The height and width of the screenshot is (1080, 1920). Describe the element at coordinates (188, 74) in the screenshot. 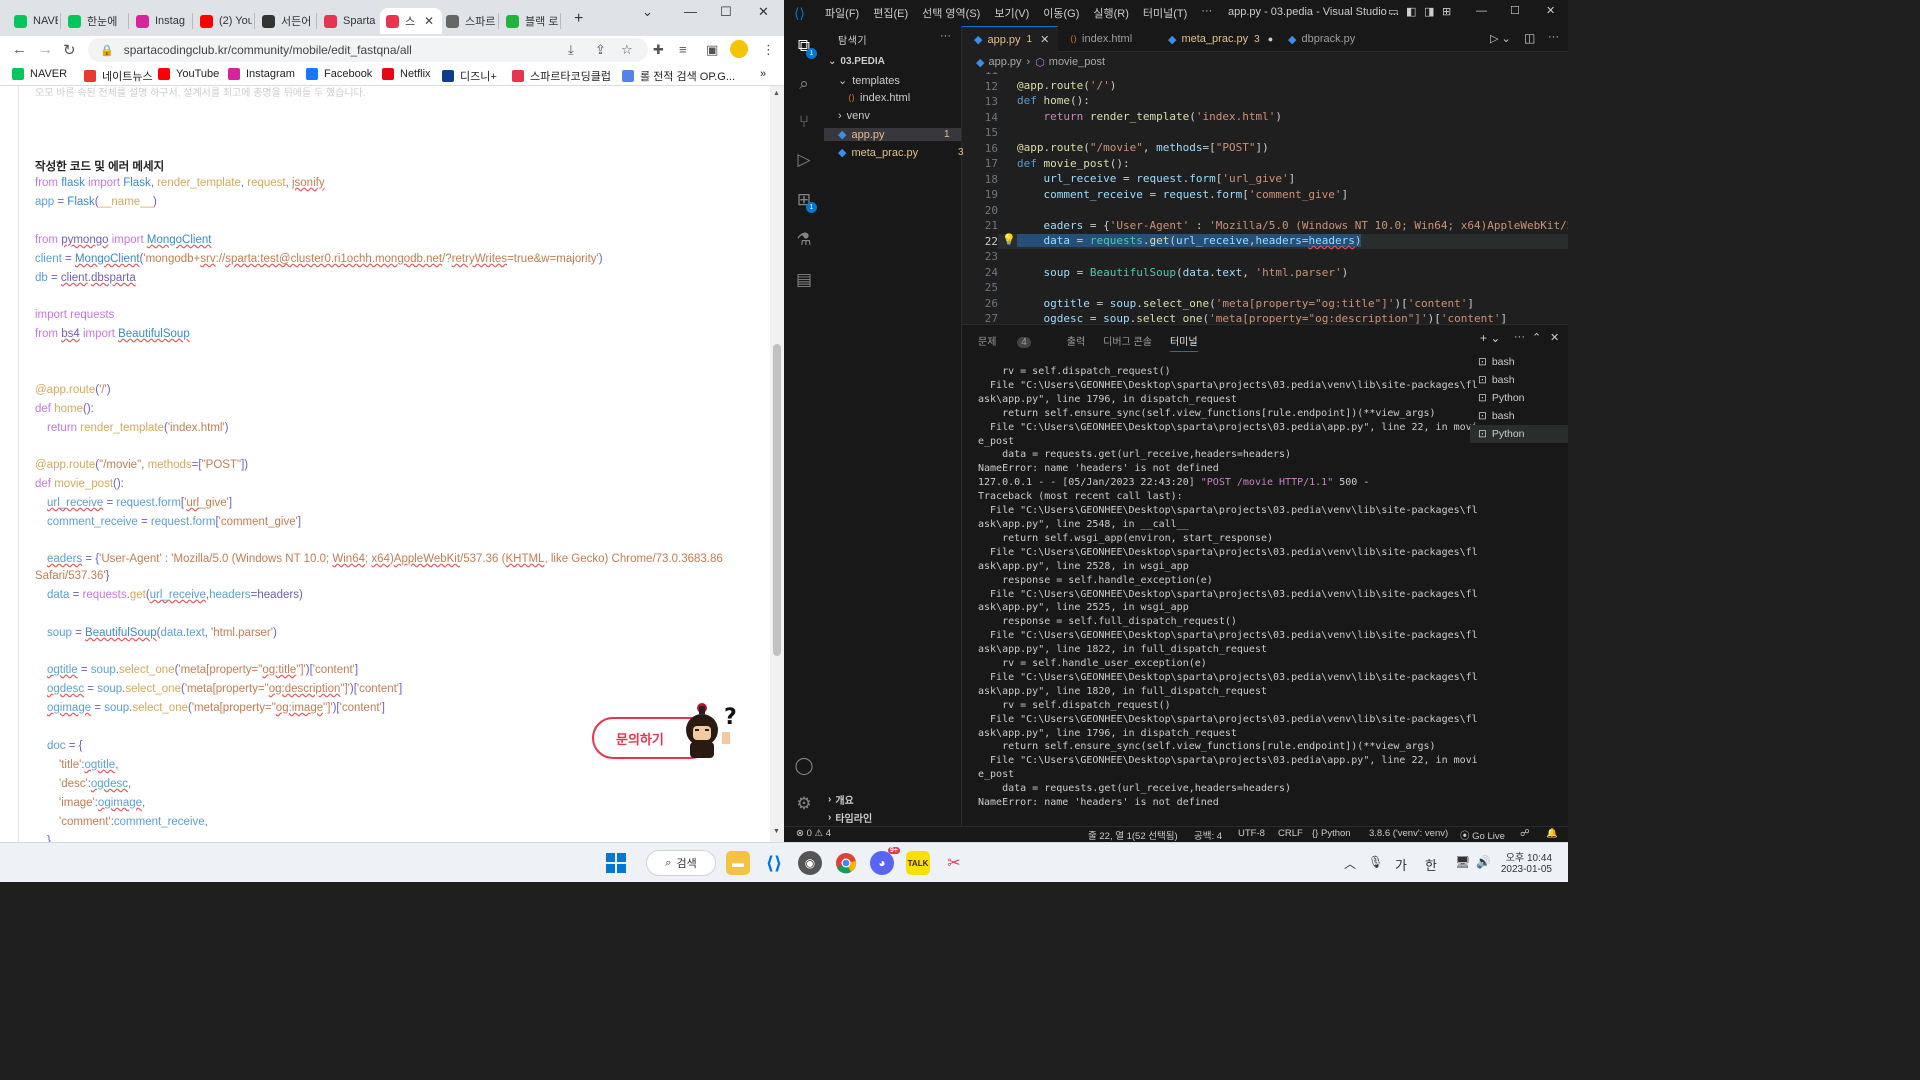

I see `bookmark-item: YouTube` at that location.